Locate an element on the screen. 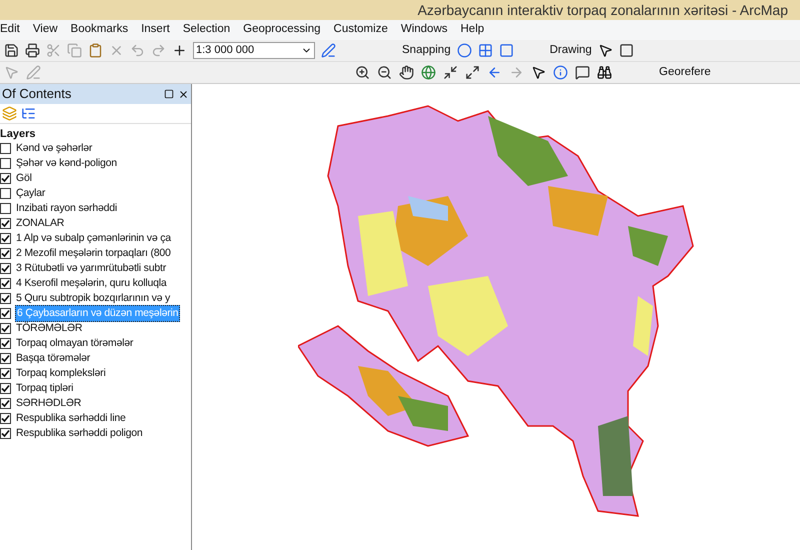 The image size is (800, 550). layers-root: Layers is located at coordinates (95, 133).